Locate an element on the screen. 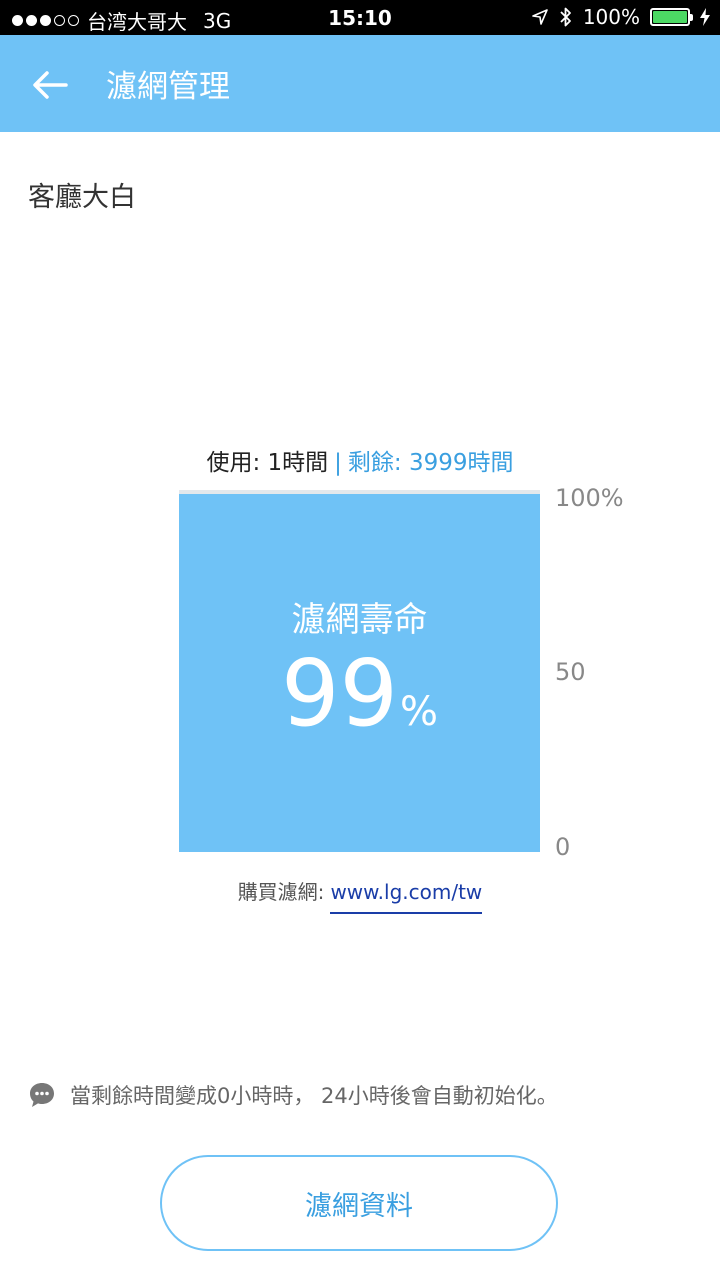 The height and width of the screenshot is (1280, 720). usage-remaining-hours: 剩餘: 3999時間 is located at coordinates (430, 463).